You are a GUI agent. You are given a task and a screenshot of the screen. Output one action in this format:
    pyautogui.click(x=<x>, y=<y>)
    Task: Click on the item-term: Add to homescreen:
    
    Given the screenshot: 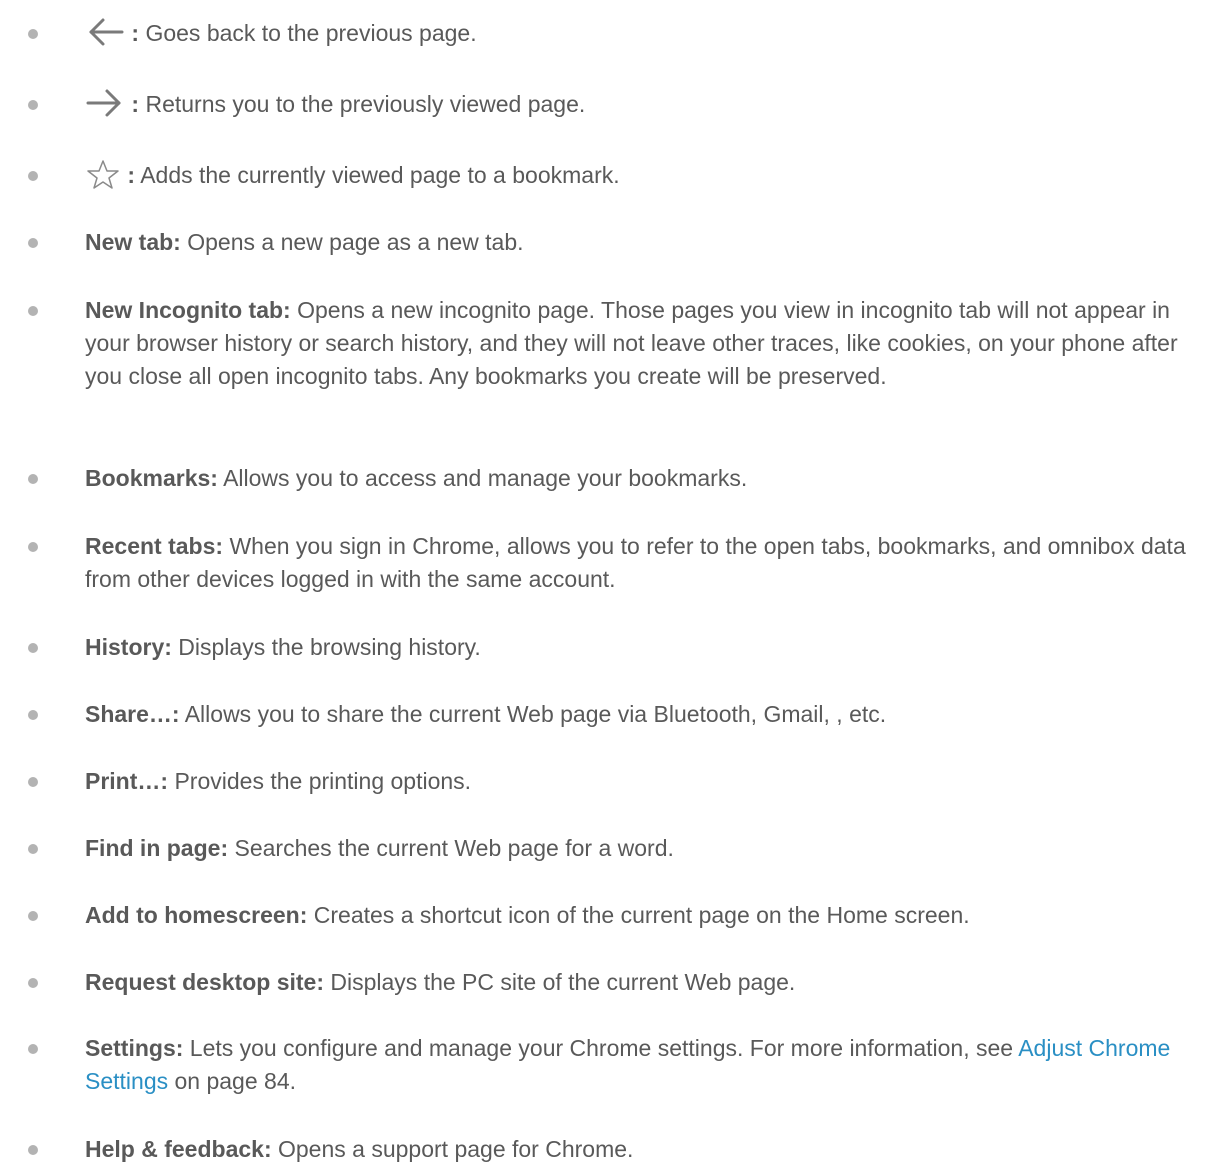 What is the action you would take?
    pyautogui.click(x=196, y=915)
    